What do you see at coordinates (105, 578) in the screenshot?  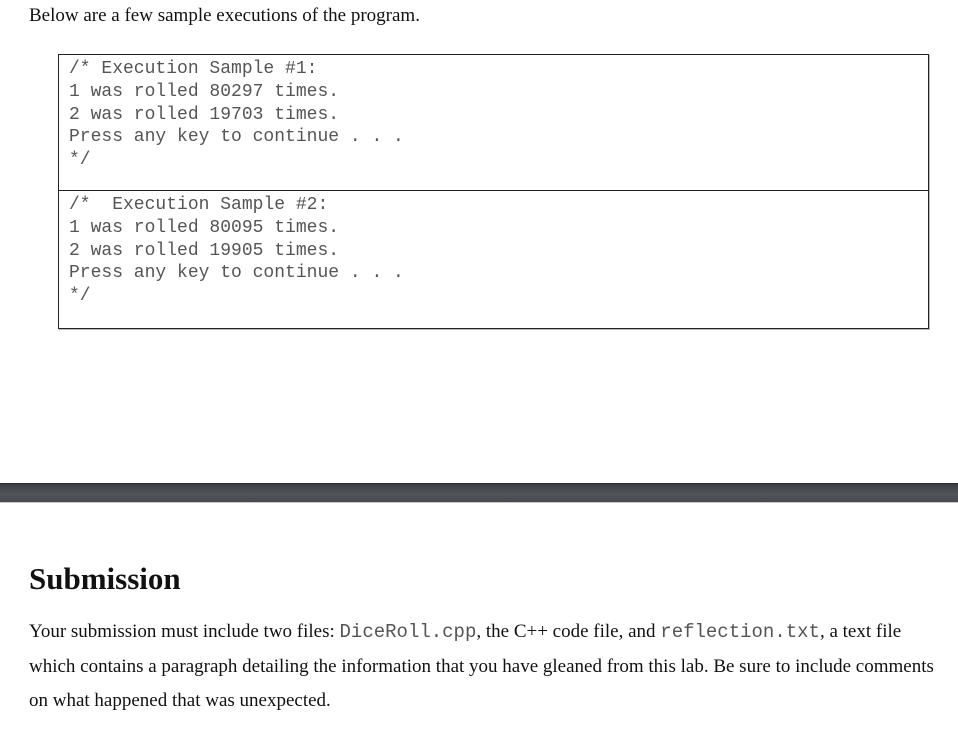 I see `submission-heading: Submission` at bounding box center [105, 578].